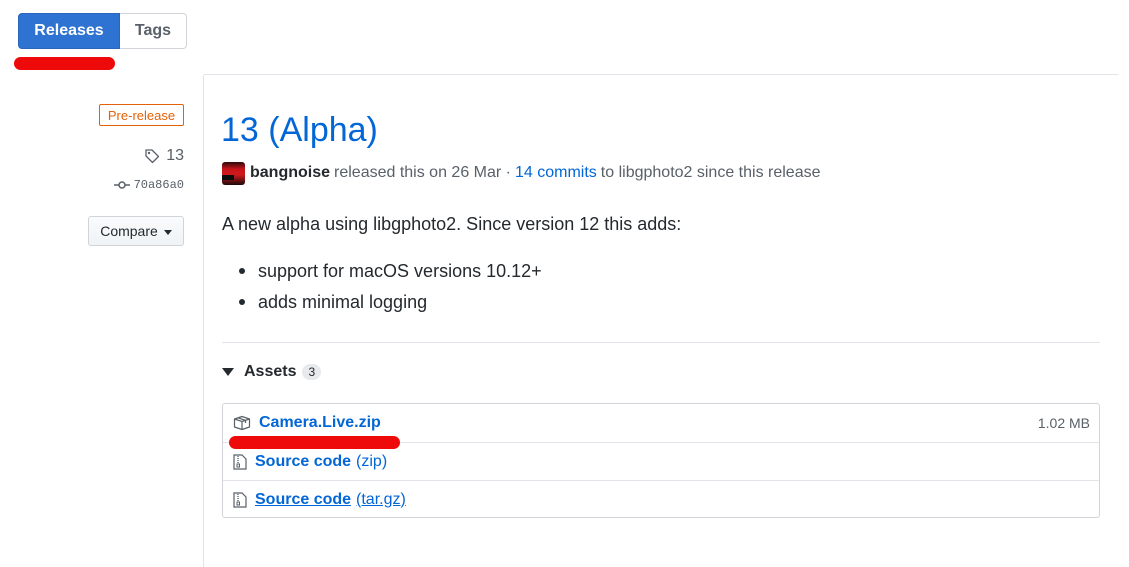 The image size is (1129, 567). I want to click on commits-suffix: to libgphoto2 since this release, so click(710, 172).